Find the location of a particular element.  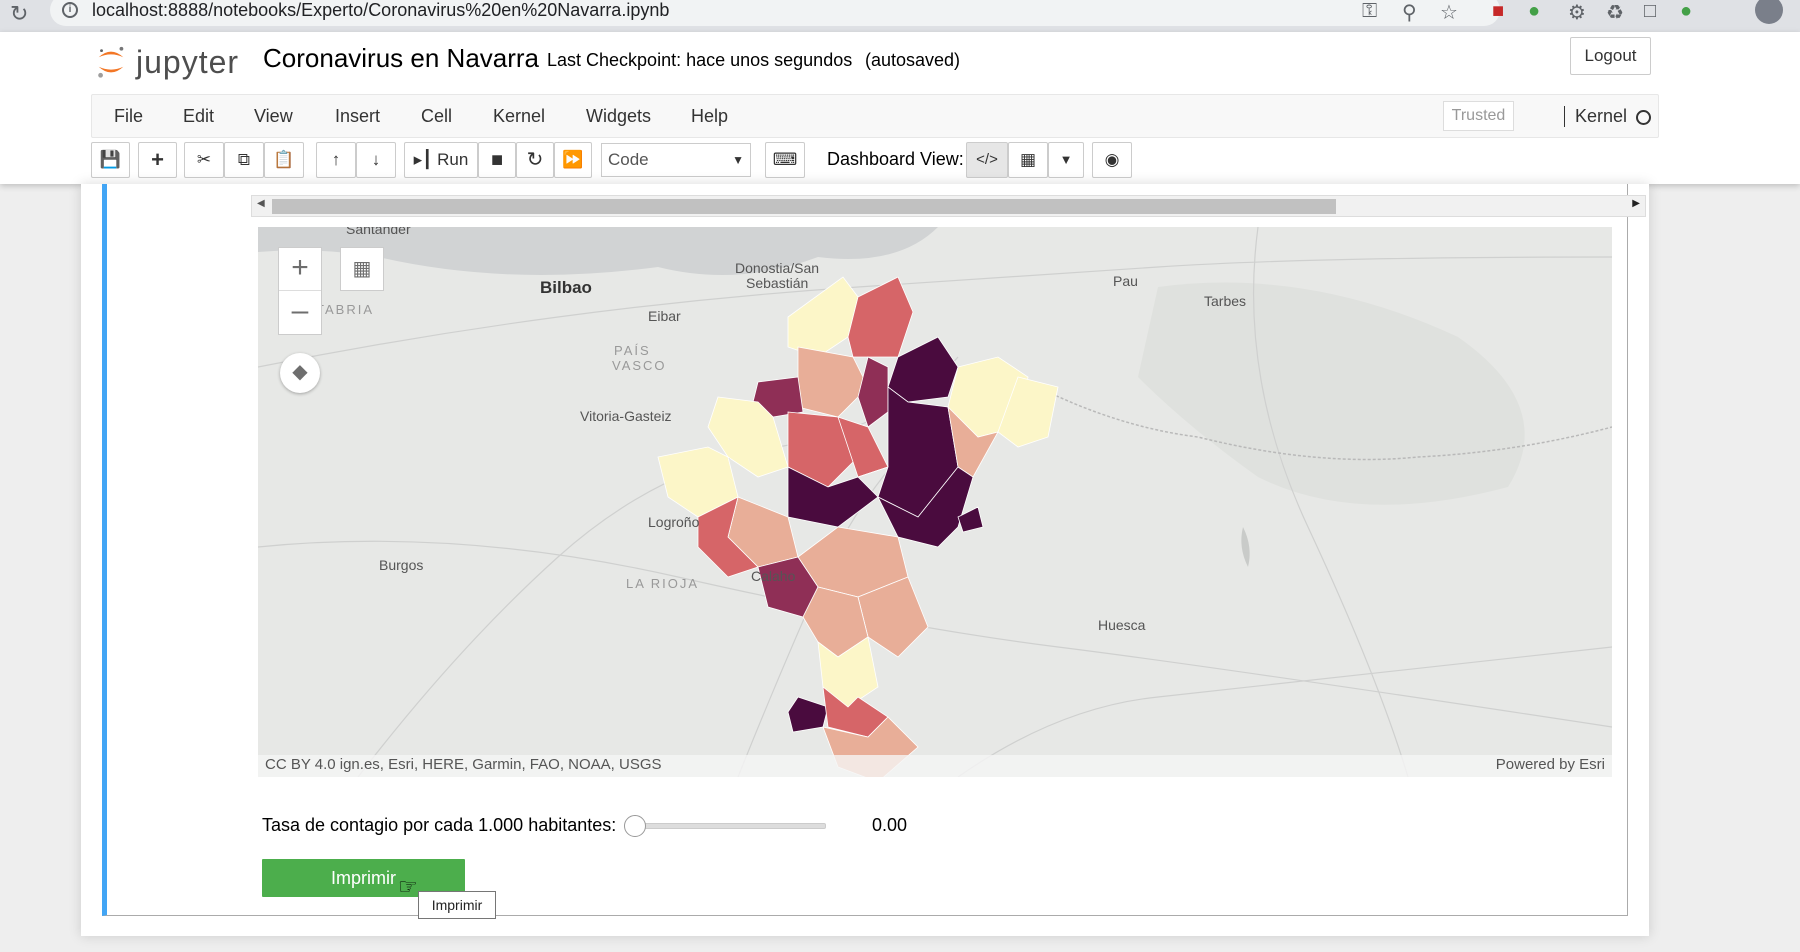

scroll-right-icon: ▶ is located at coordinates (1636, 203).